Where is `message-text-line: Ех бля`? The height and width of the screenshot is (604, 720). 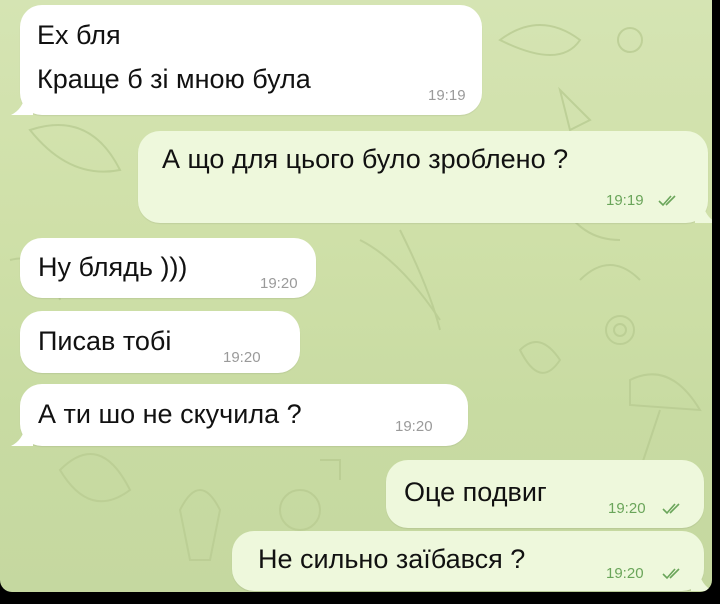
message-text-line: Ех бля is located at coordinates (79, 35).